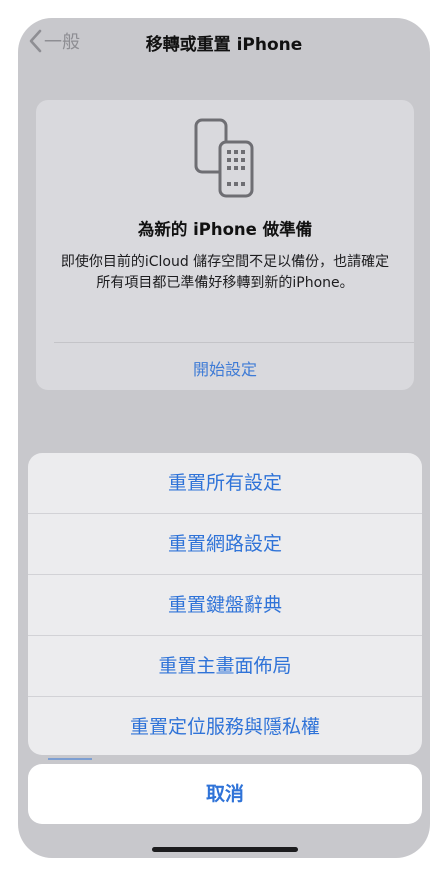 The image size is (448, 876). I want to click on reset-keyboard-dictionary-button: 重置鍵盤辭典, so click(225, 605).